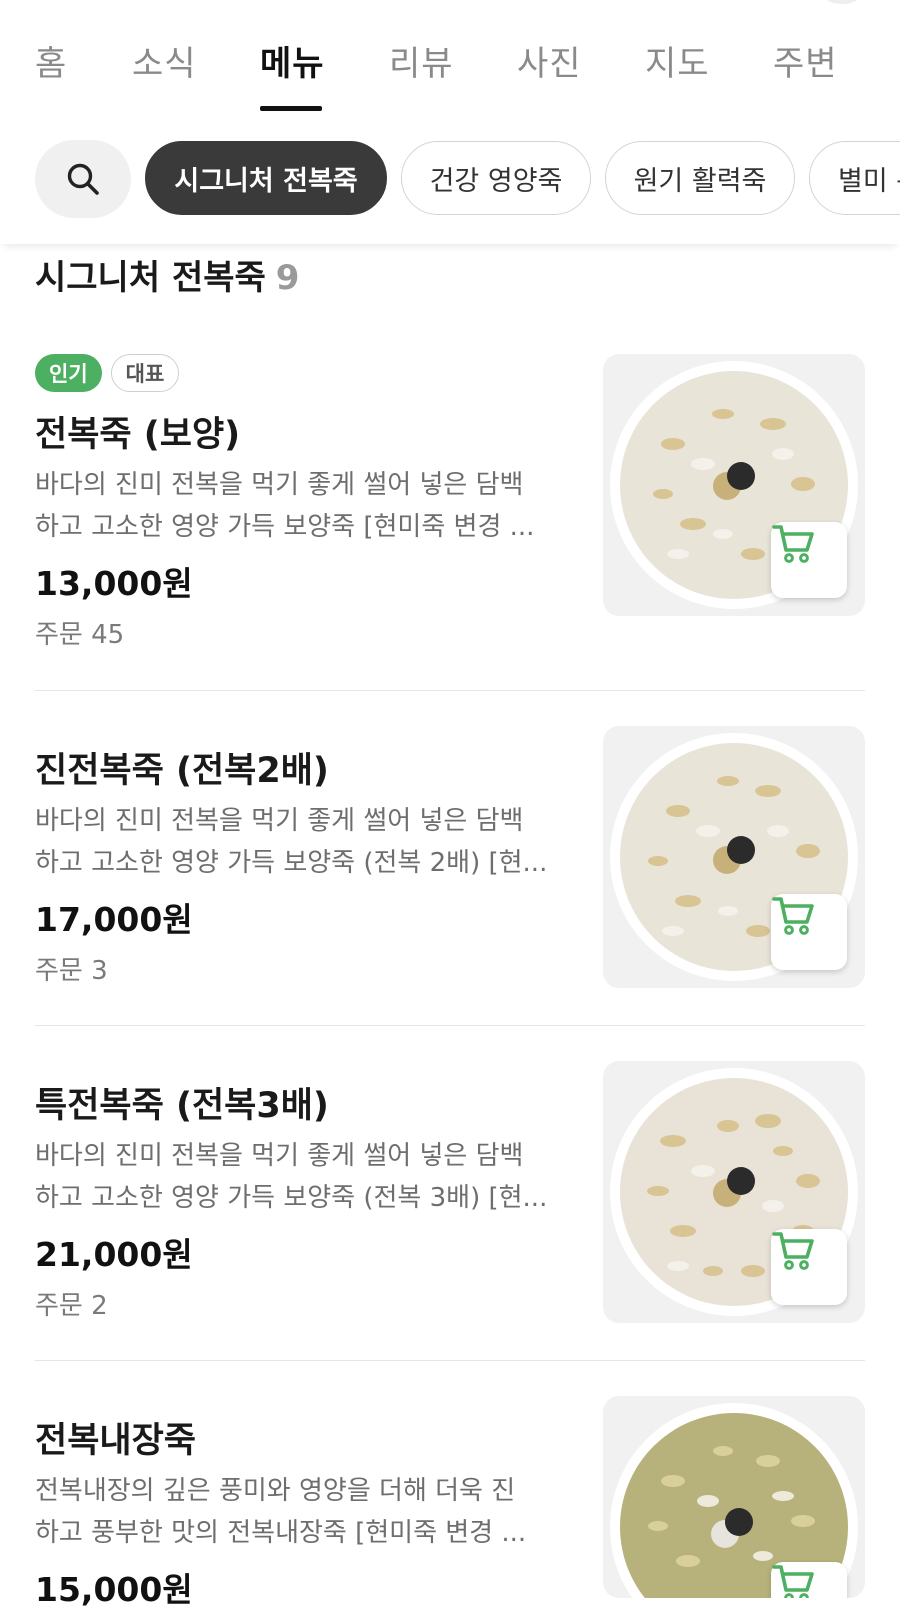  Describe the element at coordinates (182, 771) in the screenshot. I see `item-name: 진전복죽 (전복2배)` at that location.